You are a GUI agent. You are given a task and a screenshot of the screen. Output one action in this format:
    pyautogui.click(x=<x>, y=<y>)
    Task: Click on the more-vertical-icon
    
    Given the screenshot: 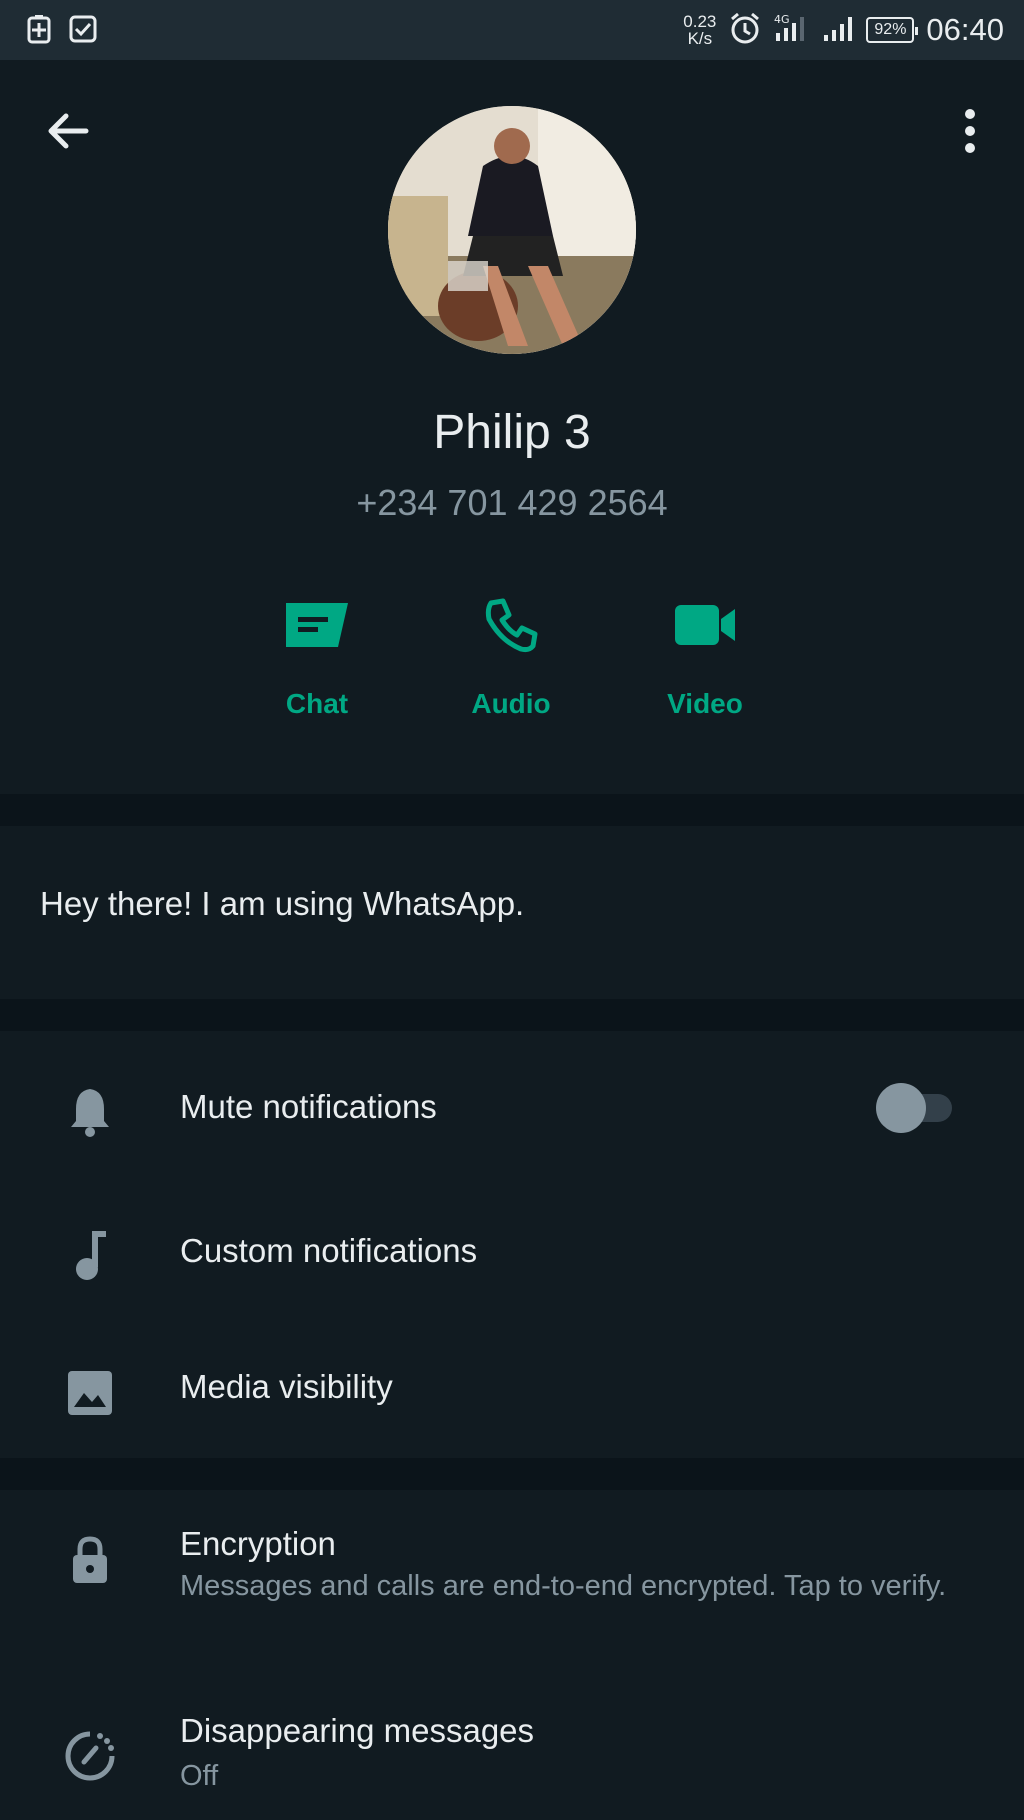 What is the action you would take?
    pyautogui.click(x=970, y=131)
    